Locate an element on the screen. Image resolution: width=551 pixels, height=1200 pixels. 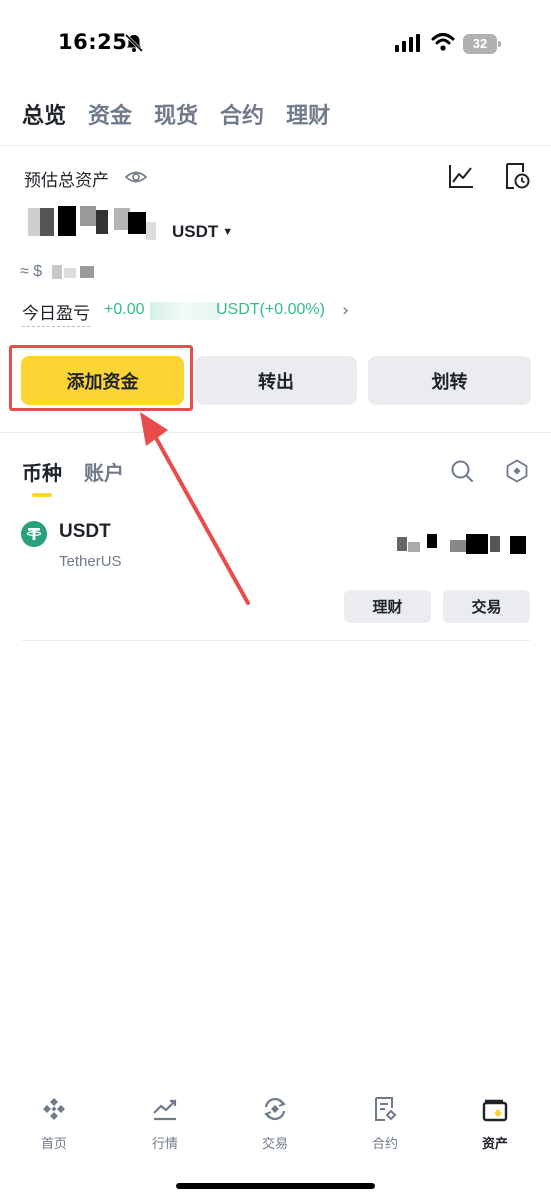
coin-full-name: TetherUS is located at coordinates (90, 561).